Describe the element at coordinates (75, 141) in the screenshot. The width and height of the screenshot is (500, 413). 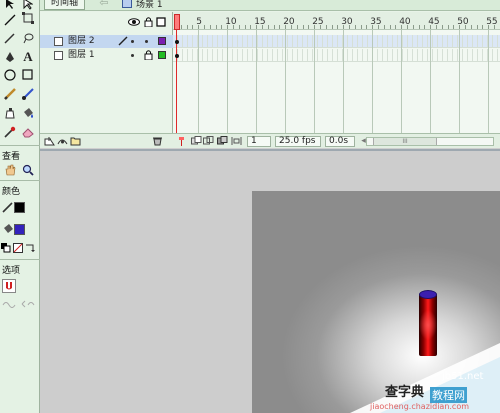
I see `add-folder-icon` at that location.